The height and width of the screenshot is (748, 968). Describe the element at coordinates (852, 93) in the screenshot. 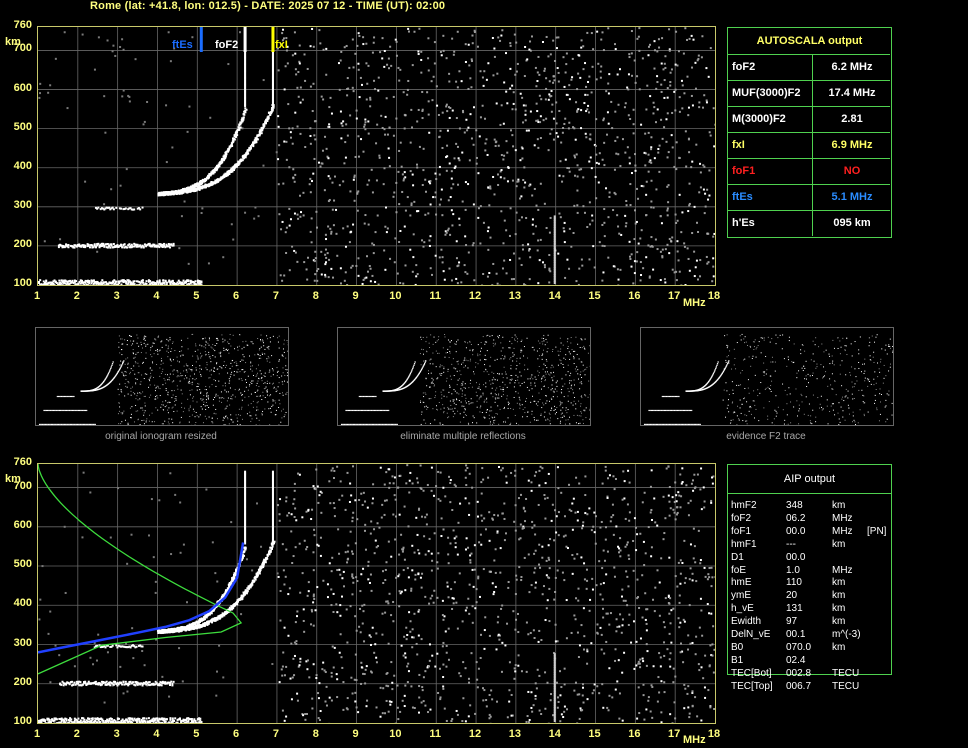

I see `autoscala-value: 17.4 MHz` at that location.